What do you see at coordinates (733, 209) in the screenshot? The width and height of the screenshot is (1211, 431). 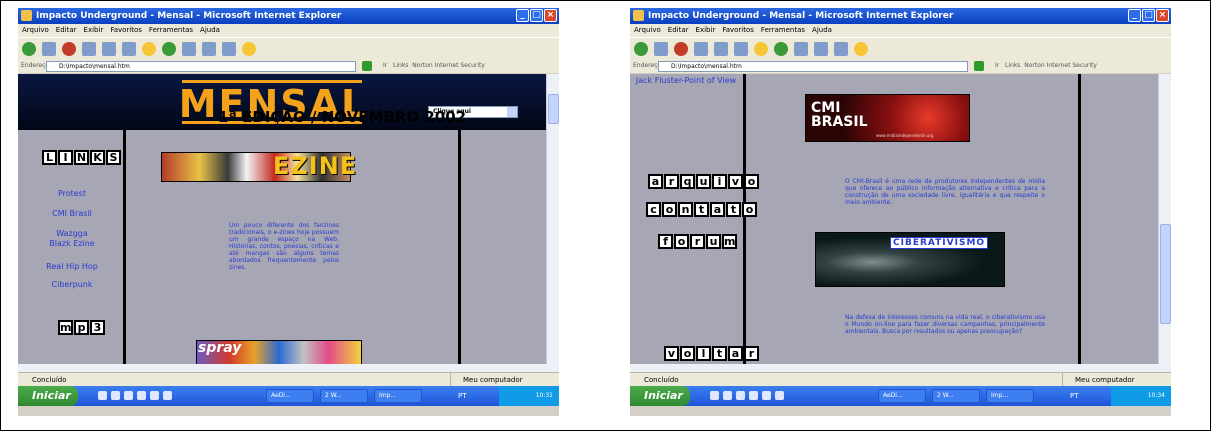 I see `contato-logo-letter: t` at bounding box center [733, 209].